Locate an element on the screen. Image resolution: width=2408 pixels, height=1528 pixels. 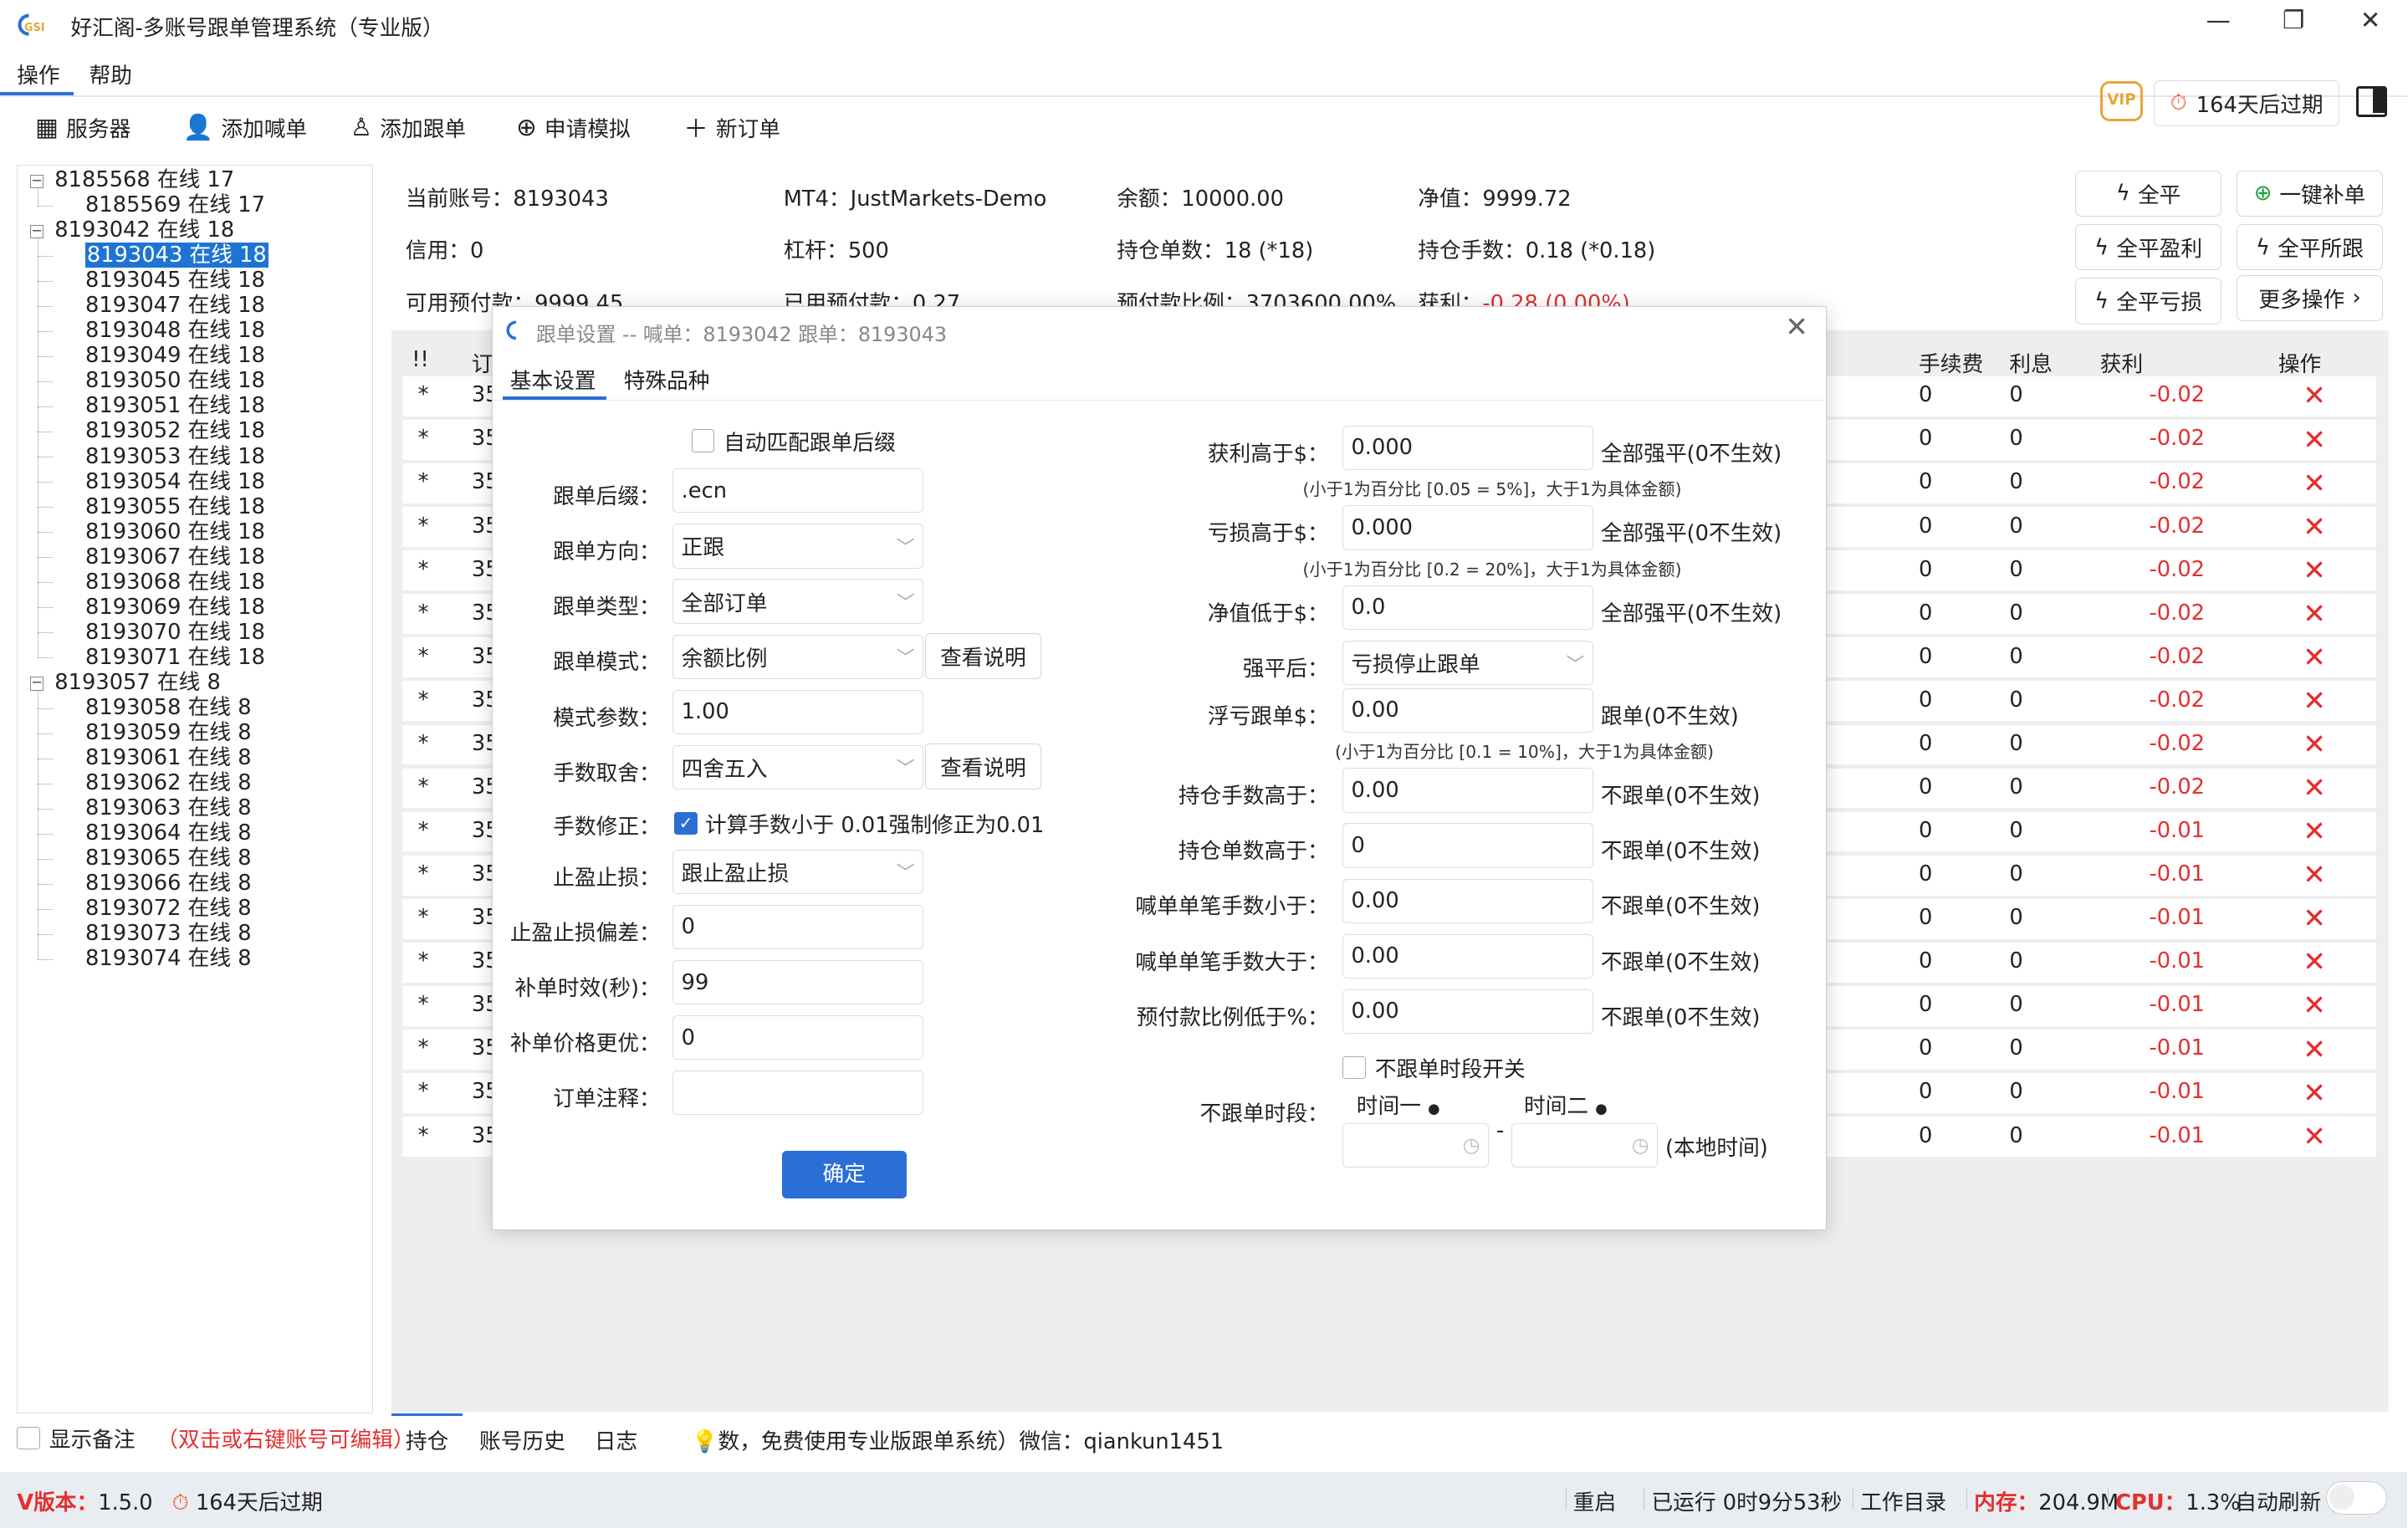
tree-account-item: 8193054 在线 18 is located at coordinates (175, 482).